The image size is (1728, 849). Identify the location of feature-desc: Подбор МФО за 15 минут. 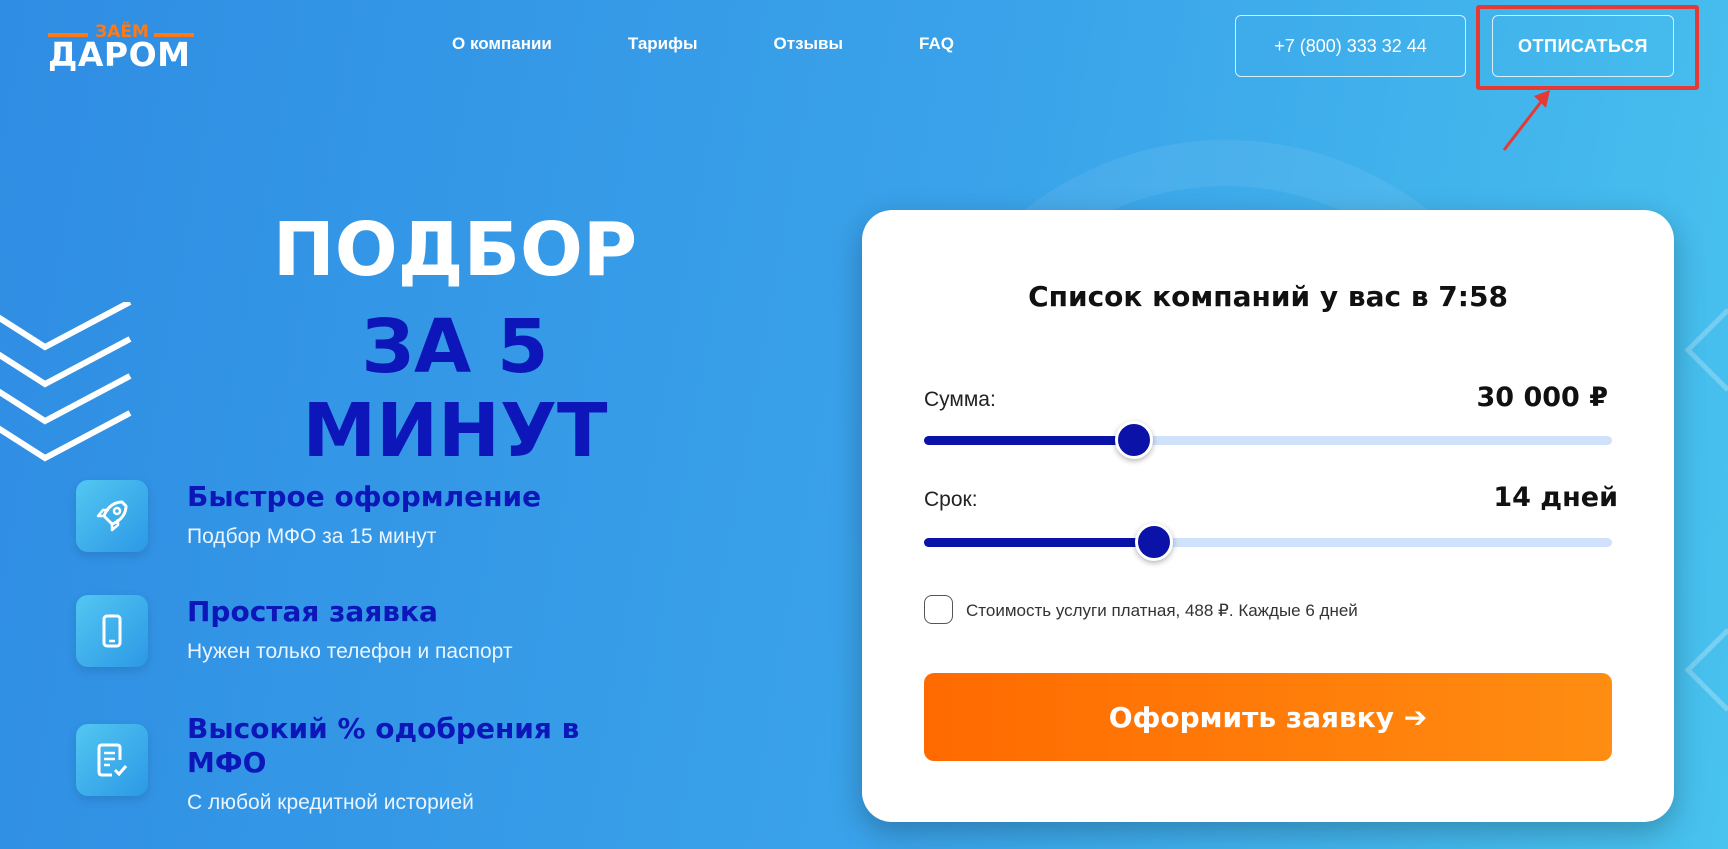
(312, 536).